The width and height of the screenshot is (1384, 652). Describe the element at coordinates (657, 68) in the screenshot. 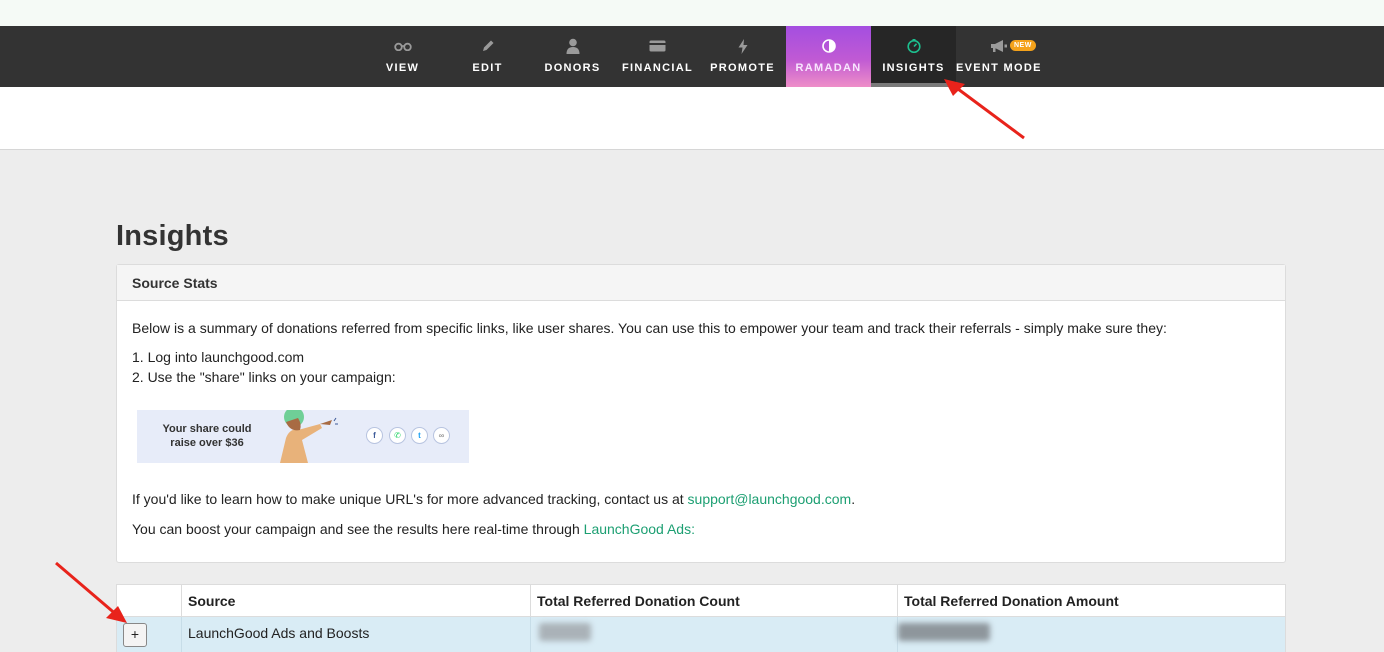

I see `nav-financial-label: FINANCIAL` at that location.